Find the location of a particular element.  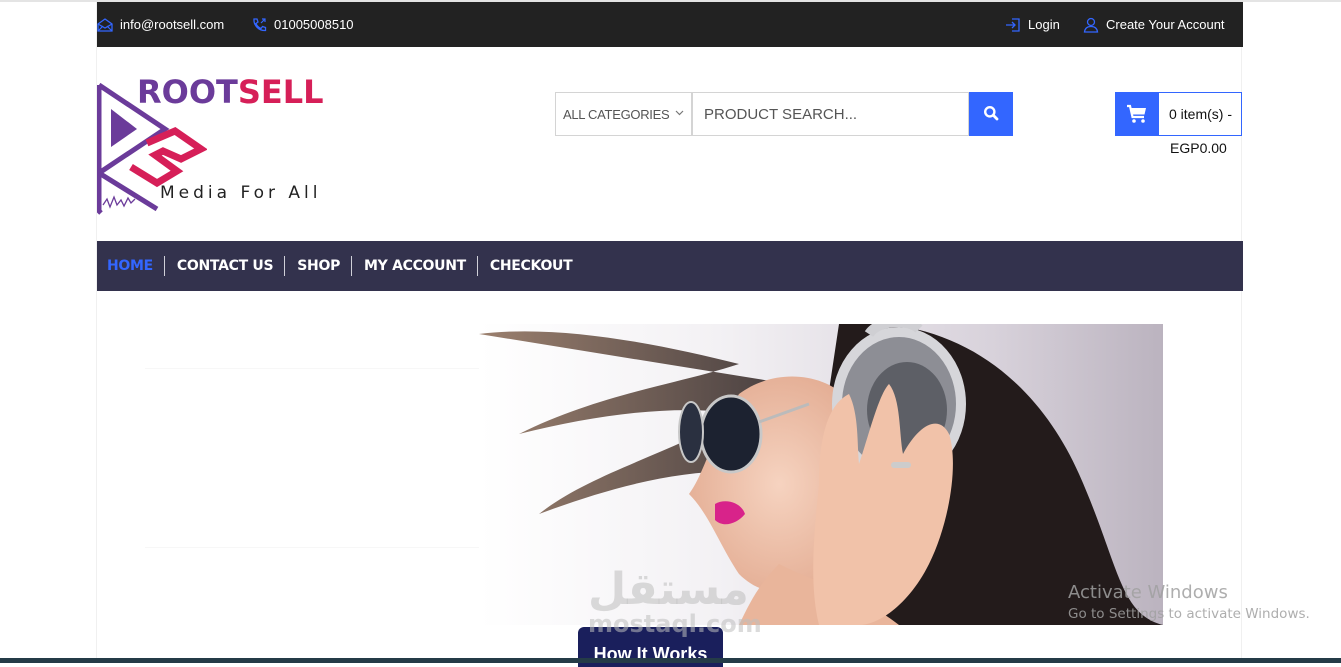

search-button is located at coordinates (991, 114).